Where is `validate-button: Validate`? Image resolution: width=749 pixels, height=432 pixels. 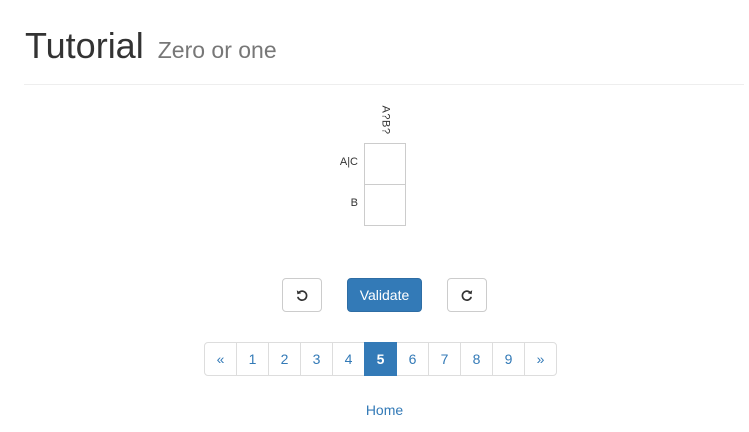 validate-button: Validate is located at coordinates (384, 295).